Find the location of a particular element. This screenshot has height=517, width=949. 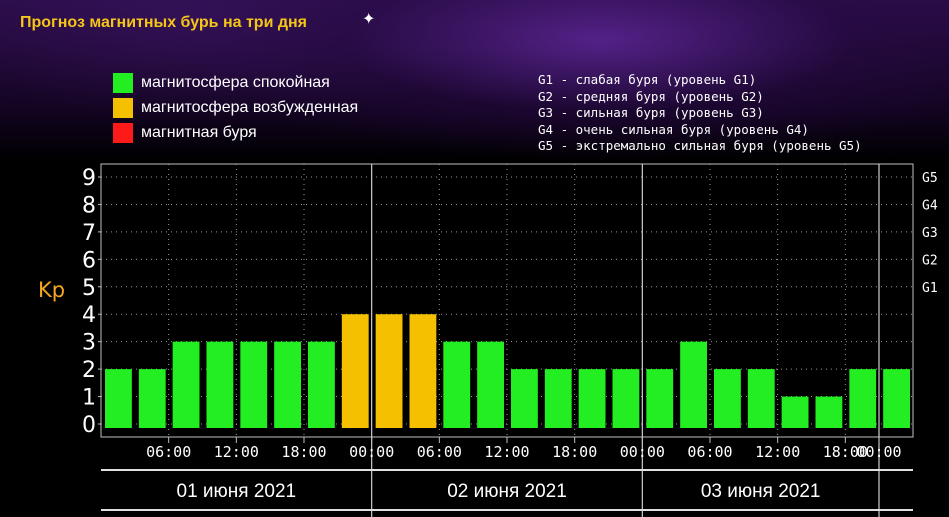

y-tick-label: 4 is located at coordinates (89, 315).